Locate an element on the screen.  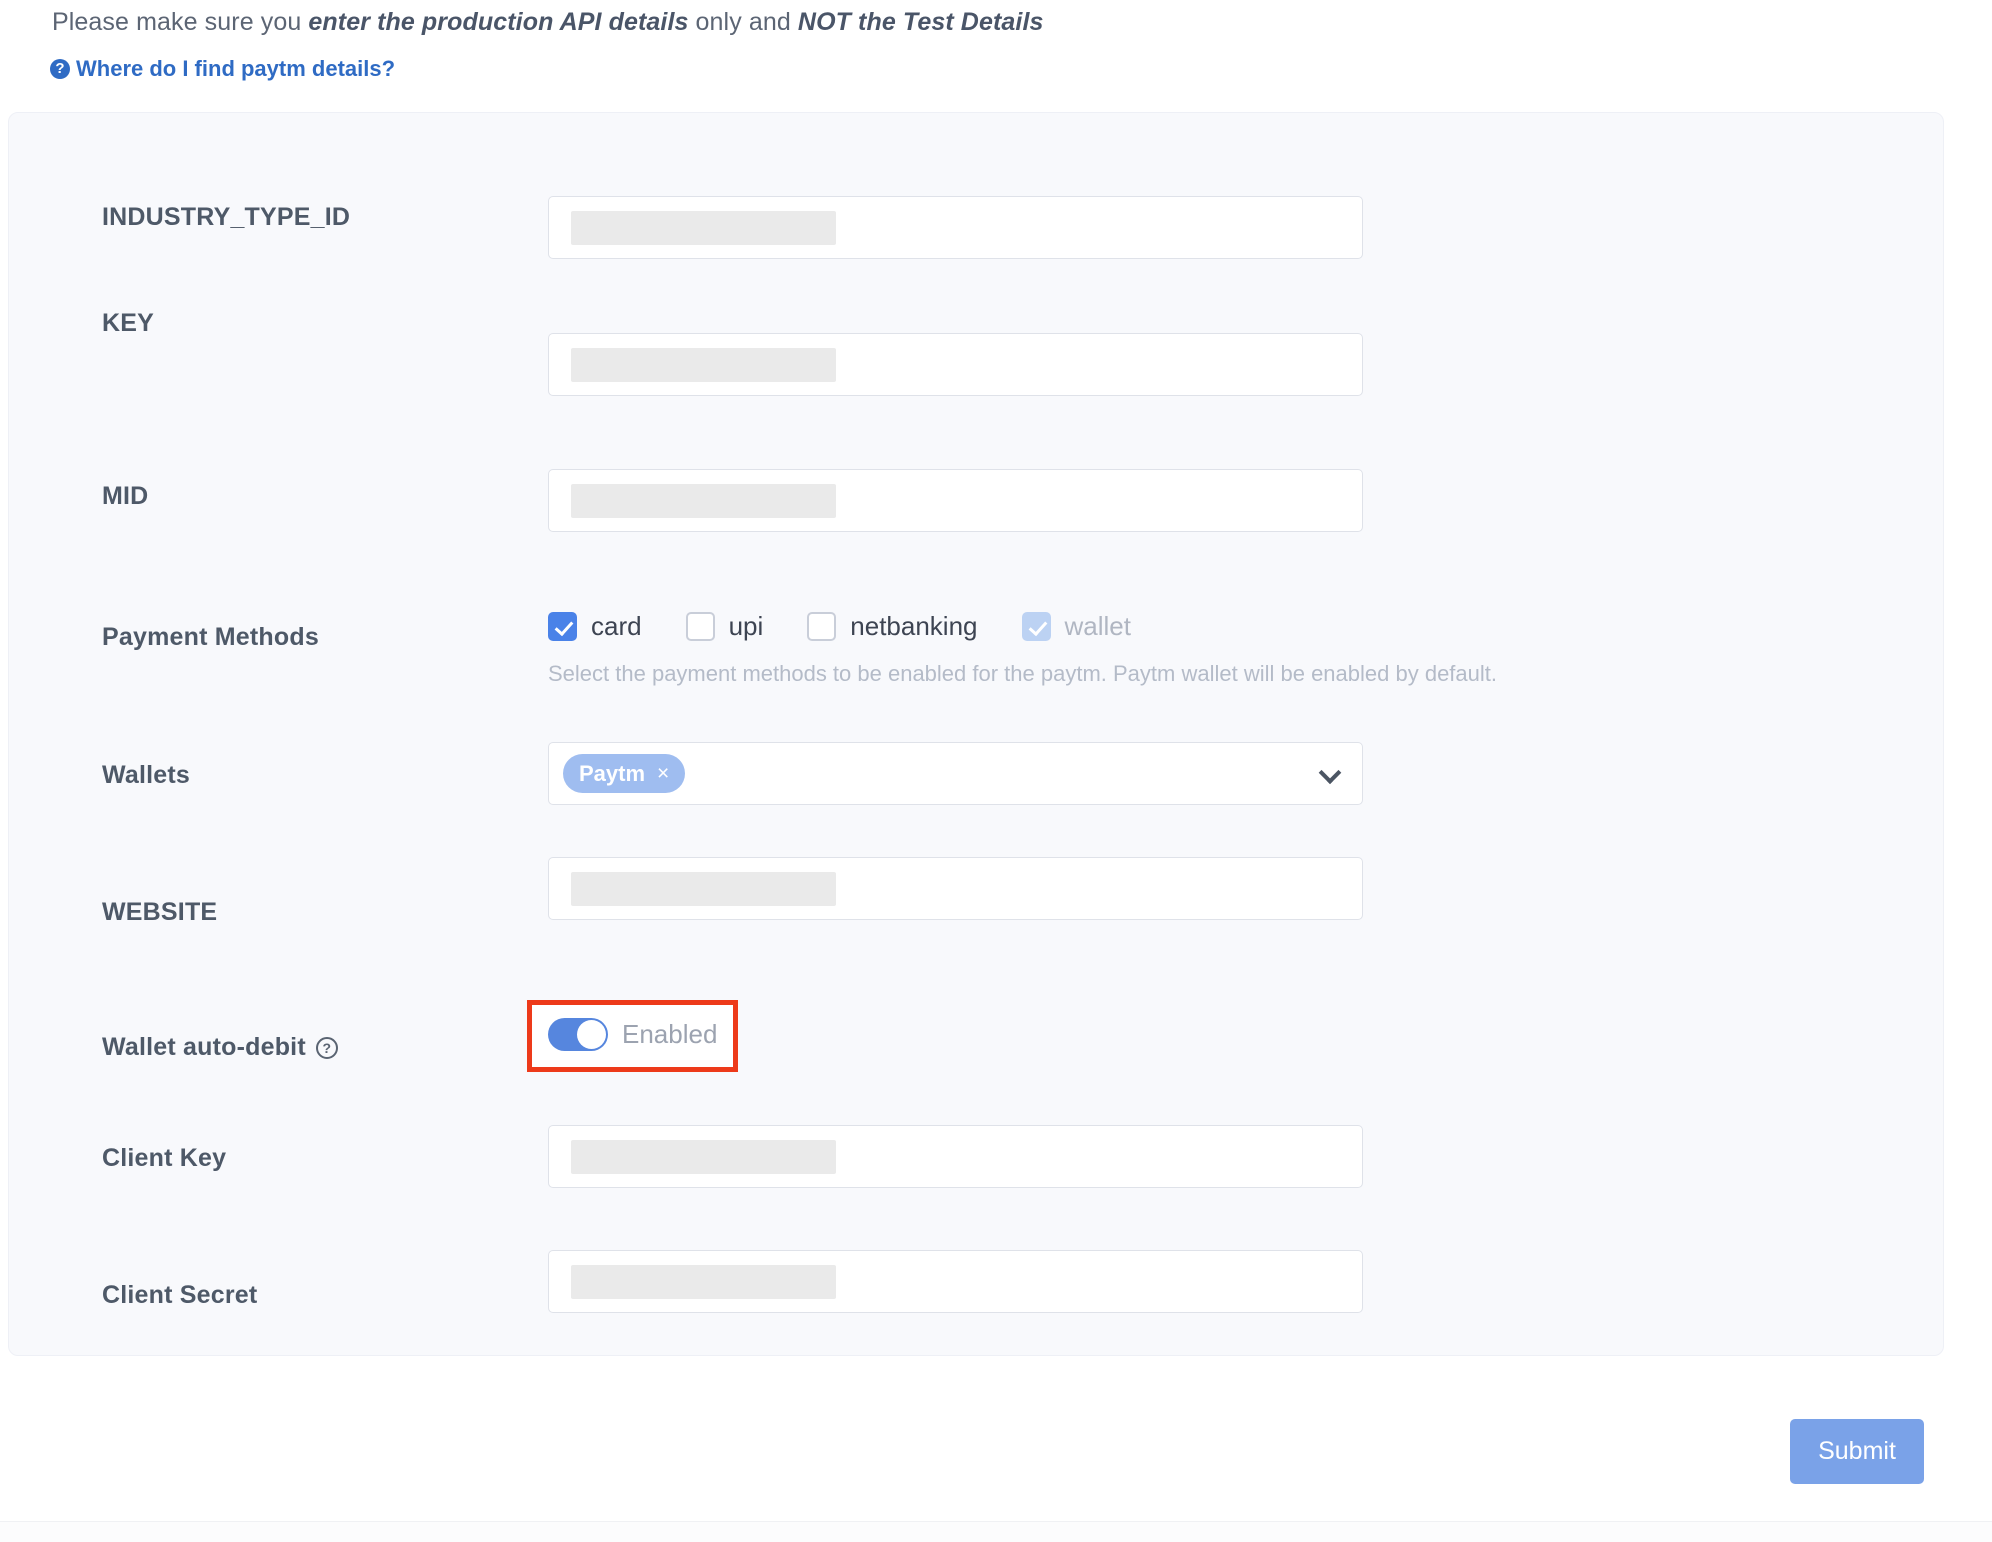
website-input is located at coordinates (955, 888).